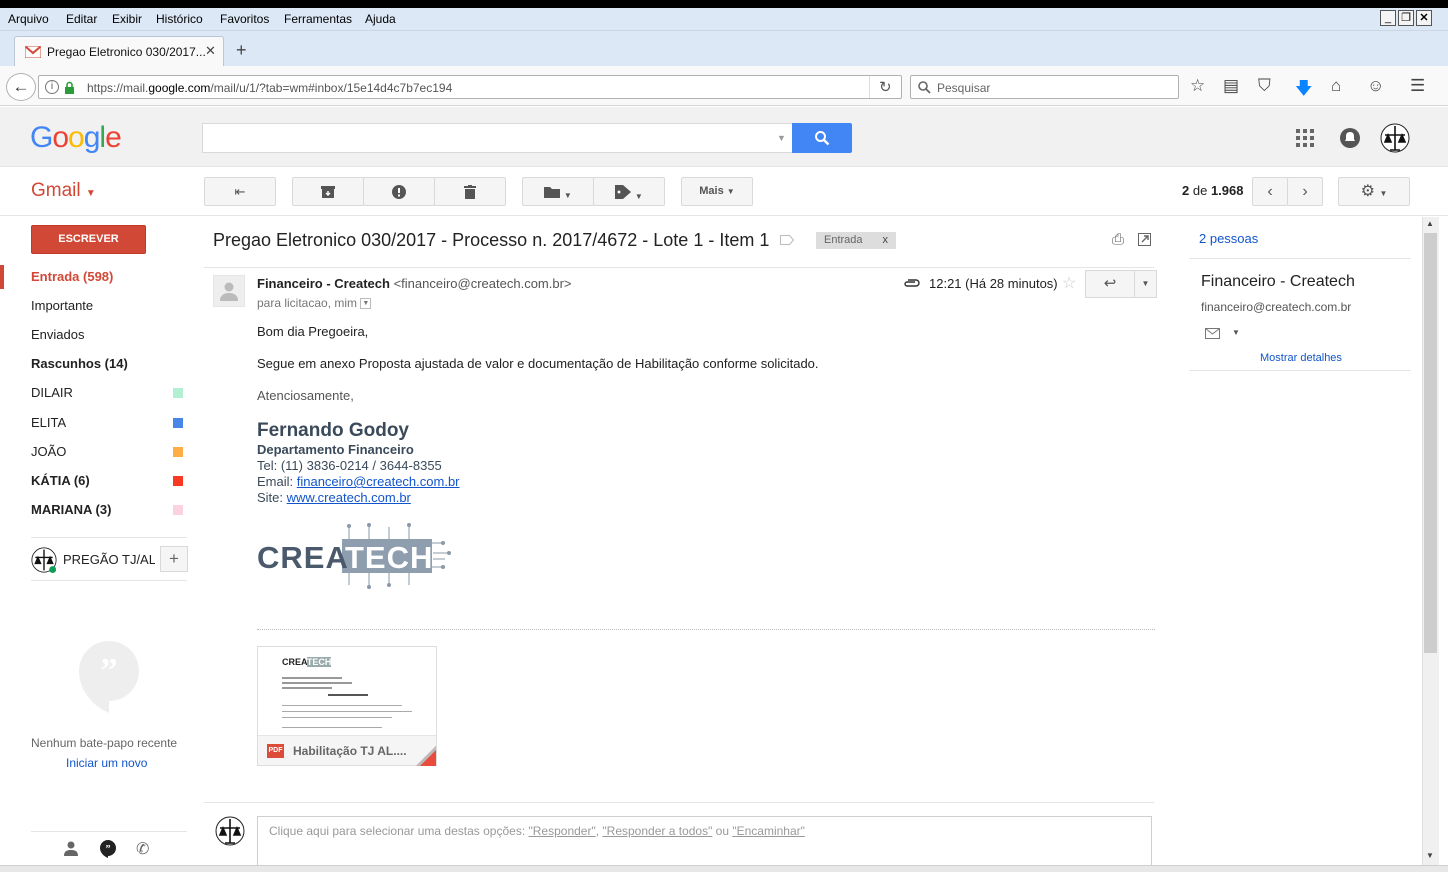  Describe the element at coordinates (1406, 18) in the screenshot. I see `restore-button: ❐` at that location.